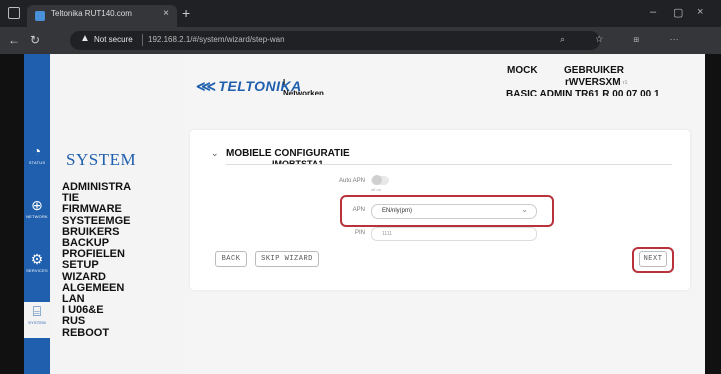  Describe the element at coordinates (376, 189) in the screenshot. I see `toggle-state-text: off on` at that location.